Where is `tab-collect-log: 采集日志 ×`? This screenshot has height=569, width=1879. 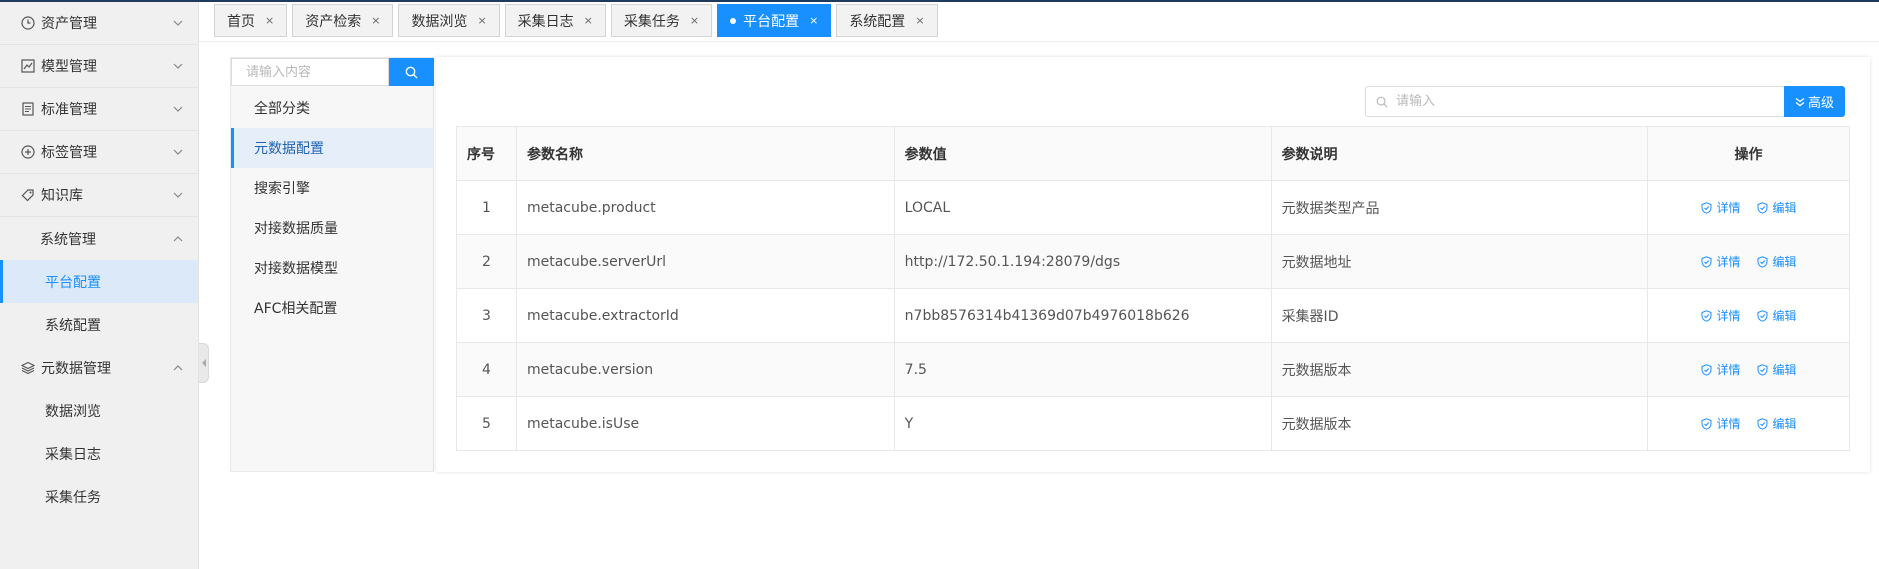
tab-collect-log: 采集日志 × is located at coordinates (555, 20).